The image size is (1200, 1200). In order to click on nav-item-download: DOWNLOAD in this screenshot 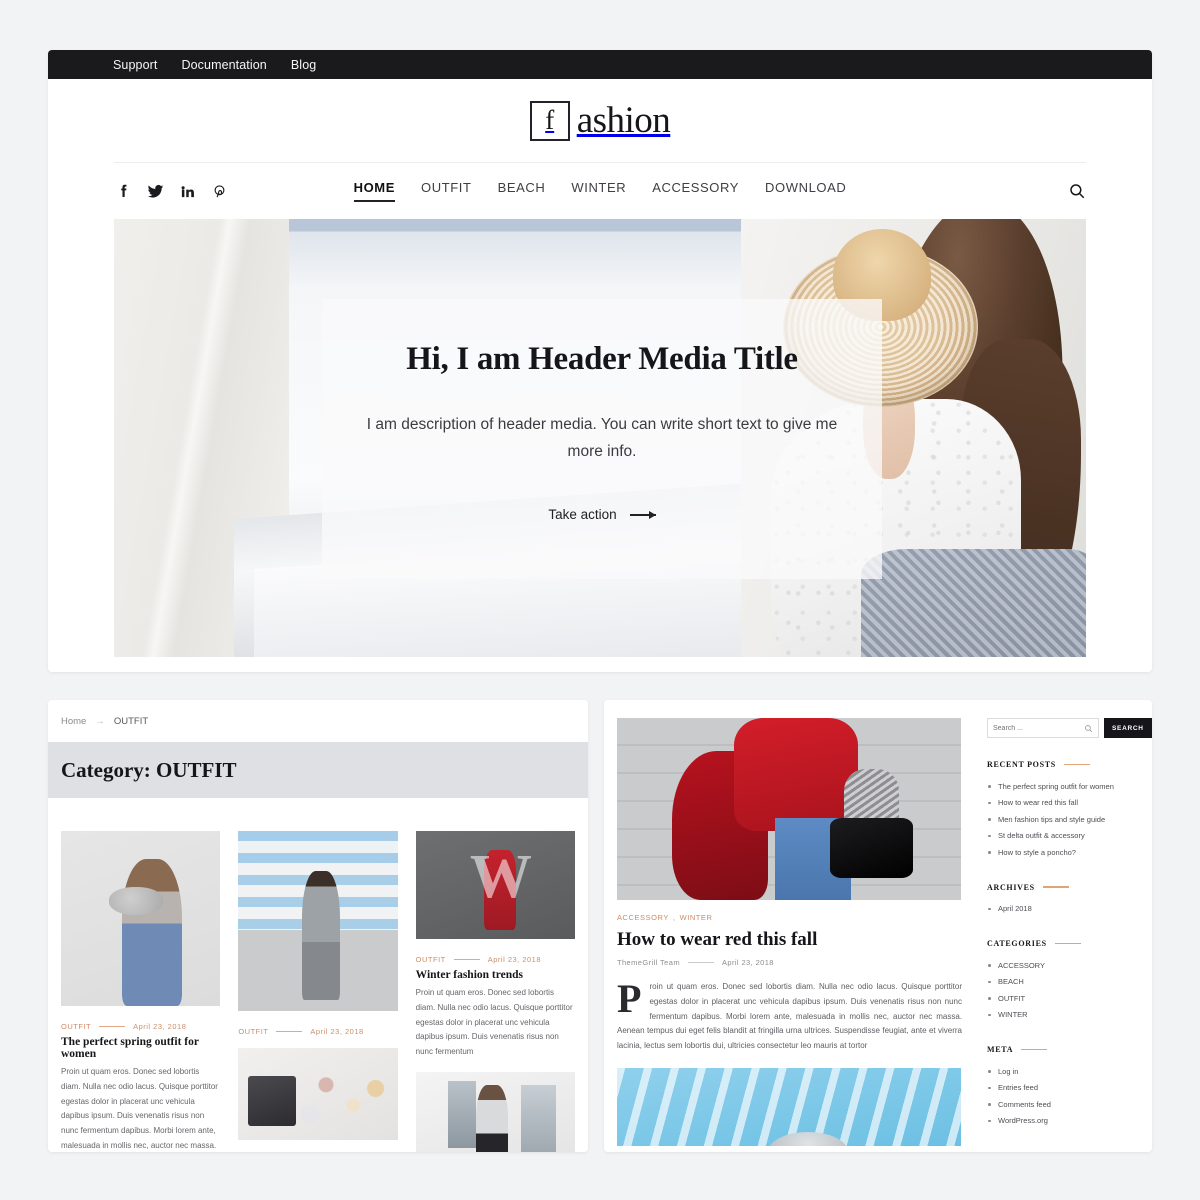, I will do `click(805, 191)`.